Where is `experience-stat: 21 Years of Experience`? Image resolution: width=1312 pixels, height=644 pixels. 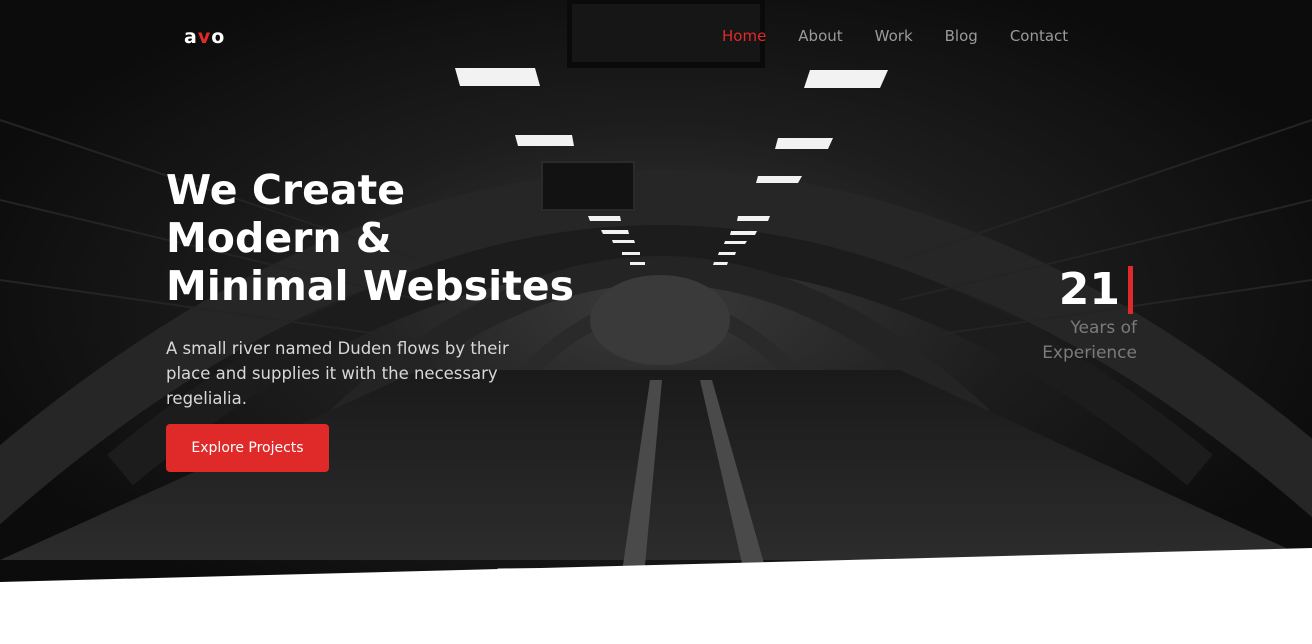 experience-stat: 21 Years of Experience is located at coordinates (1077, 315).